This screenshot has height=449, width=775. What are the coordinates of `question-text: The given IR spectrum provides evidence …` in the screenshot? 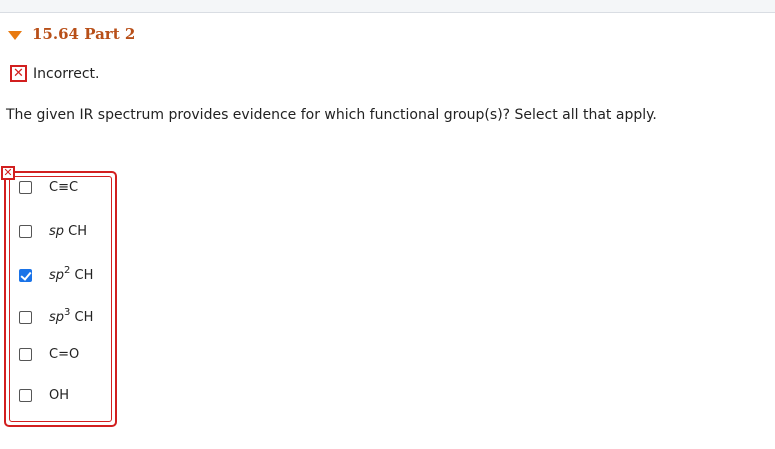 It's located at (331, 115).